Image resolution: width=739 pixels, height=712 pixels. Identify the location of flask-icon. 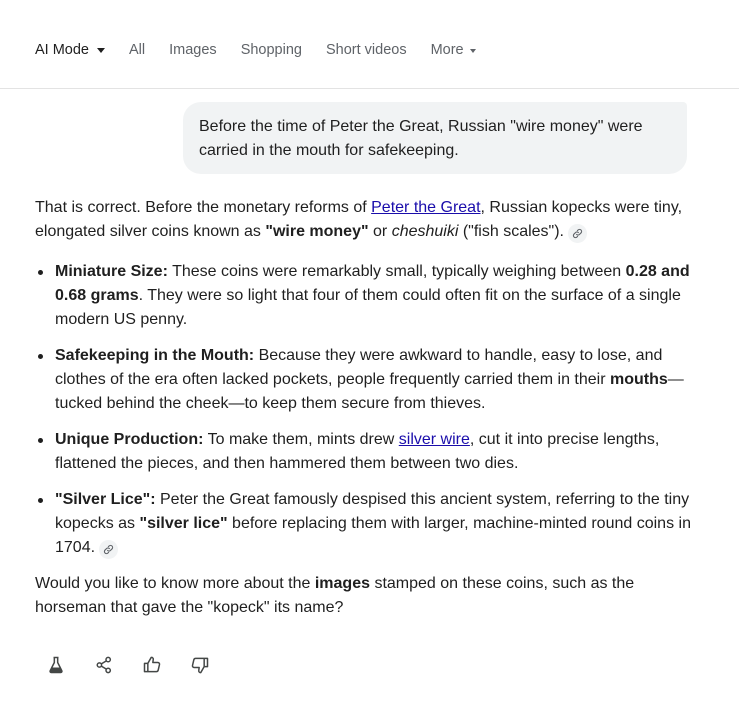
(56, 665).